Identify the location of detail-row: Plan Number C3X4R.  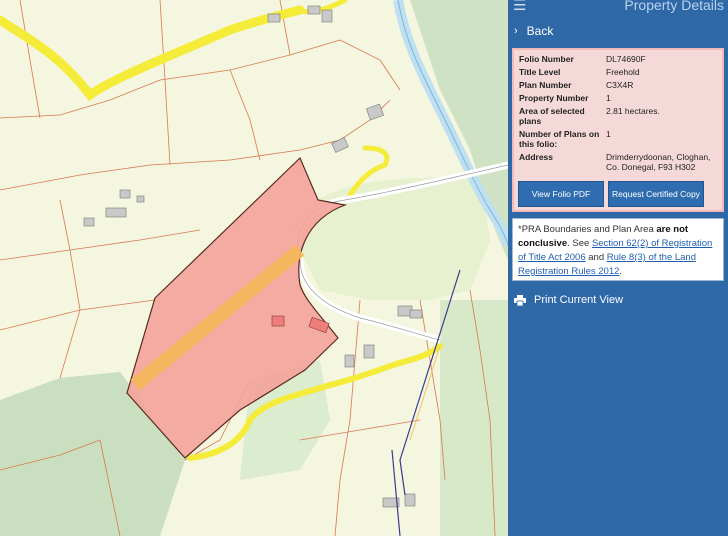
(618, 85).